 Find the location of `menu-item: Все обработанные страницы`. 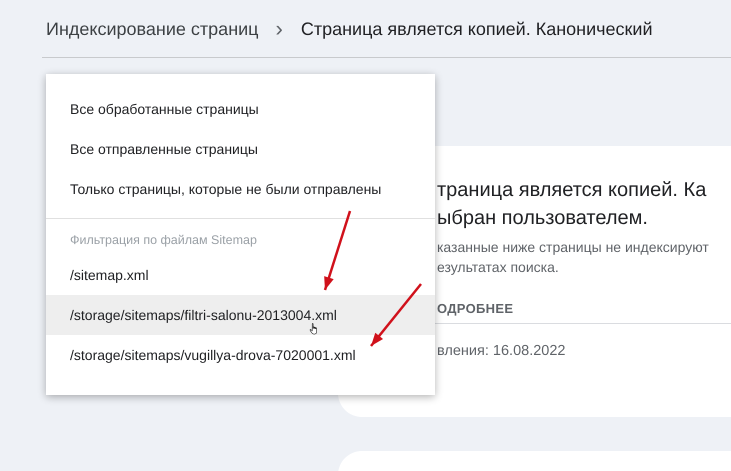

menu-item: Все обработанные страницы is located at coordinates (240, 109).